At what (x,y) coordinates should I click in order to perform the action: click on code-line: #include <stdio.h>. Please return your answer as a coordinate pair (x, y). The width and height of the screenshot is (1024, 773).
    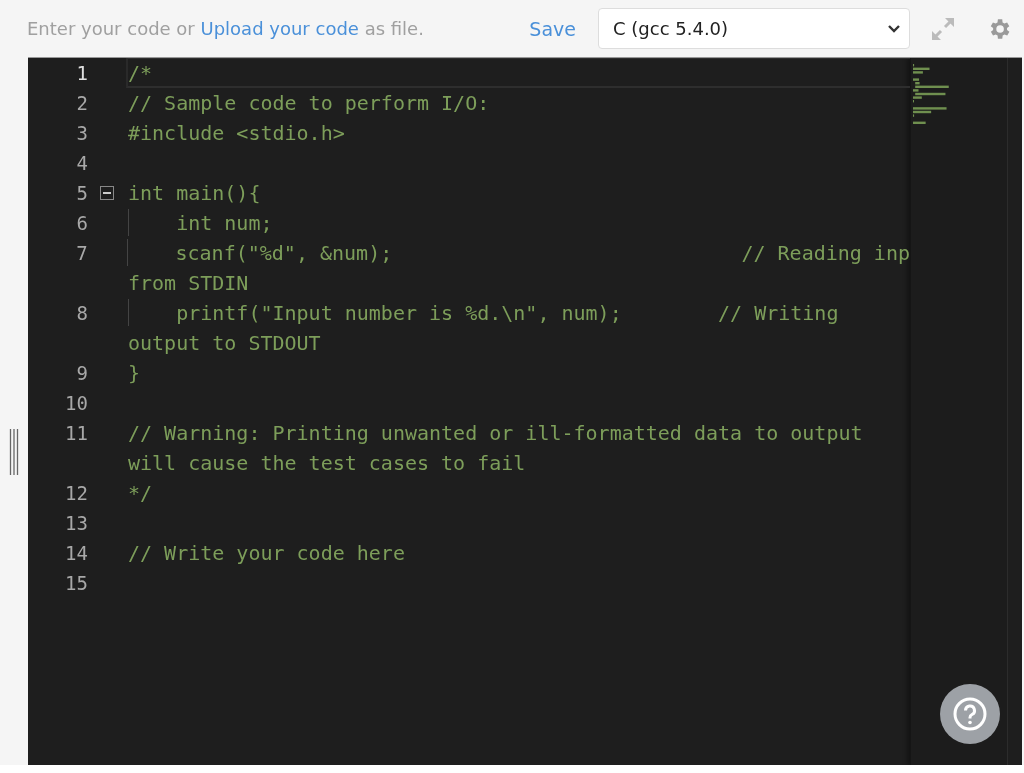
    Looking at the image, I should click on (236, 132).